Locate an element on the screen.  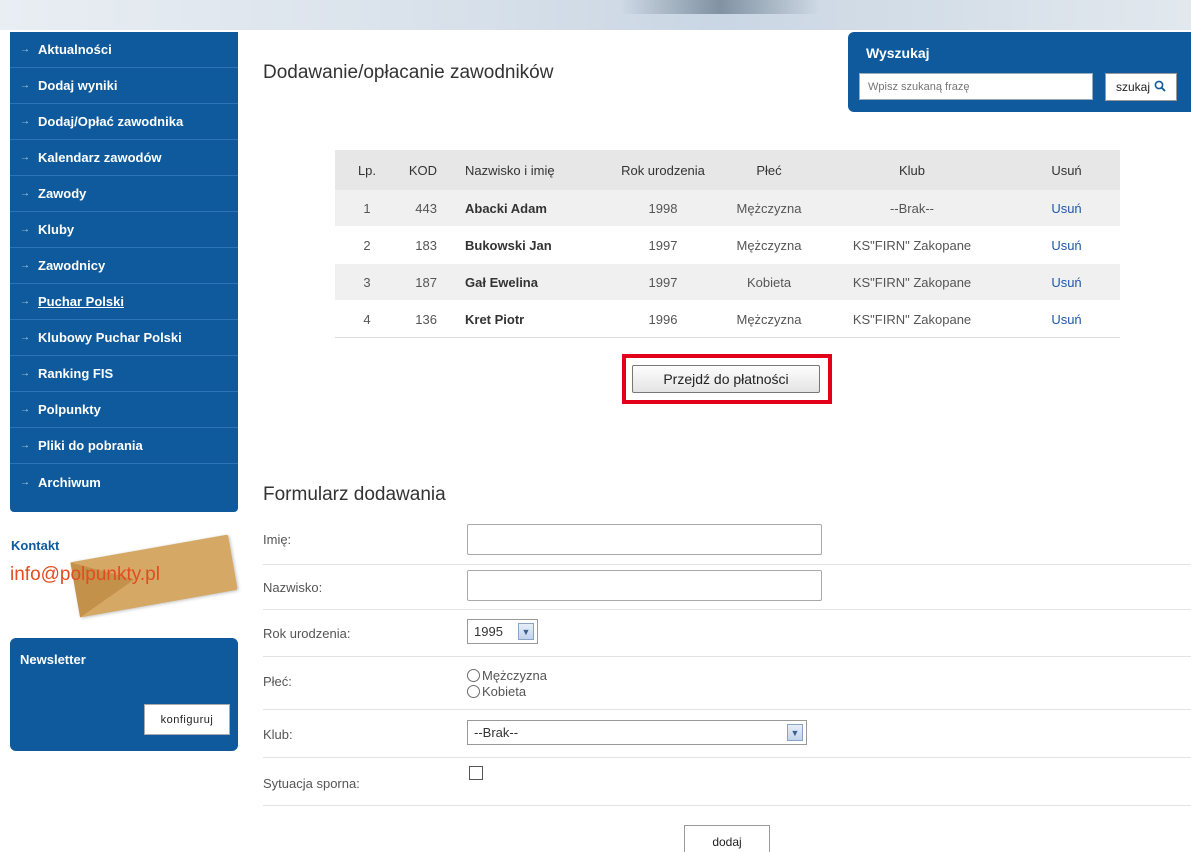
cell-club: --Brak-- is located at coordinates (912, 208).